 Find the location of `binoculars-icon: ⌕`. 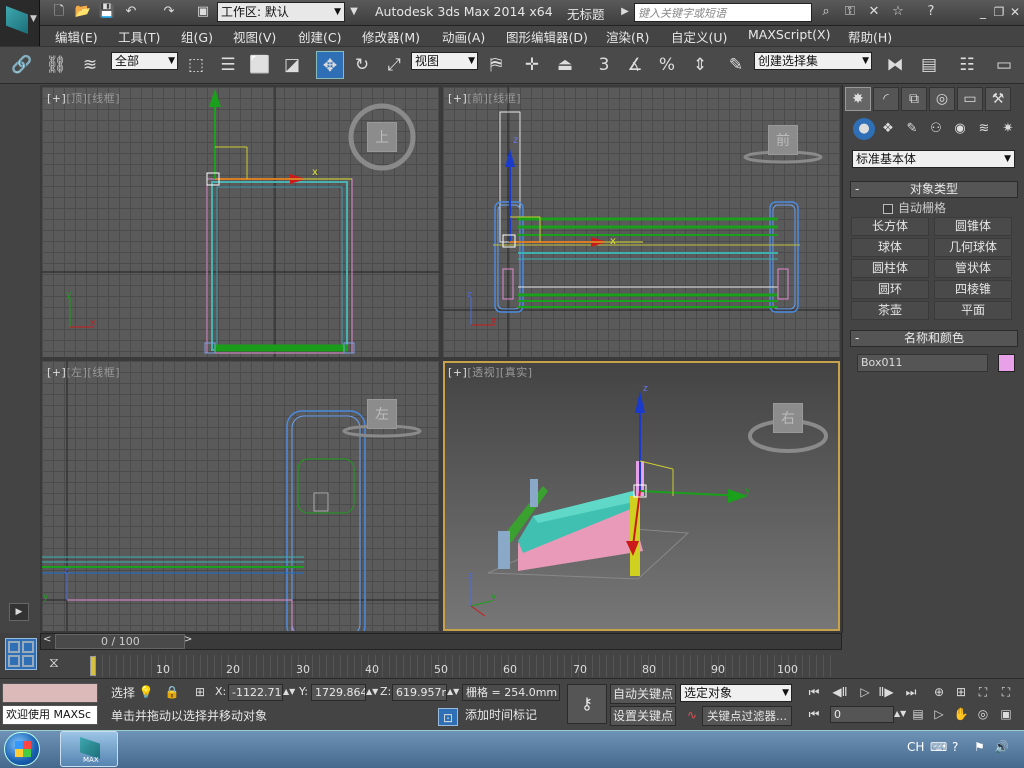

binoculars-icon: ⌕ is located at coordinates (826, 12).